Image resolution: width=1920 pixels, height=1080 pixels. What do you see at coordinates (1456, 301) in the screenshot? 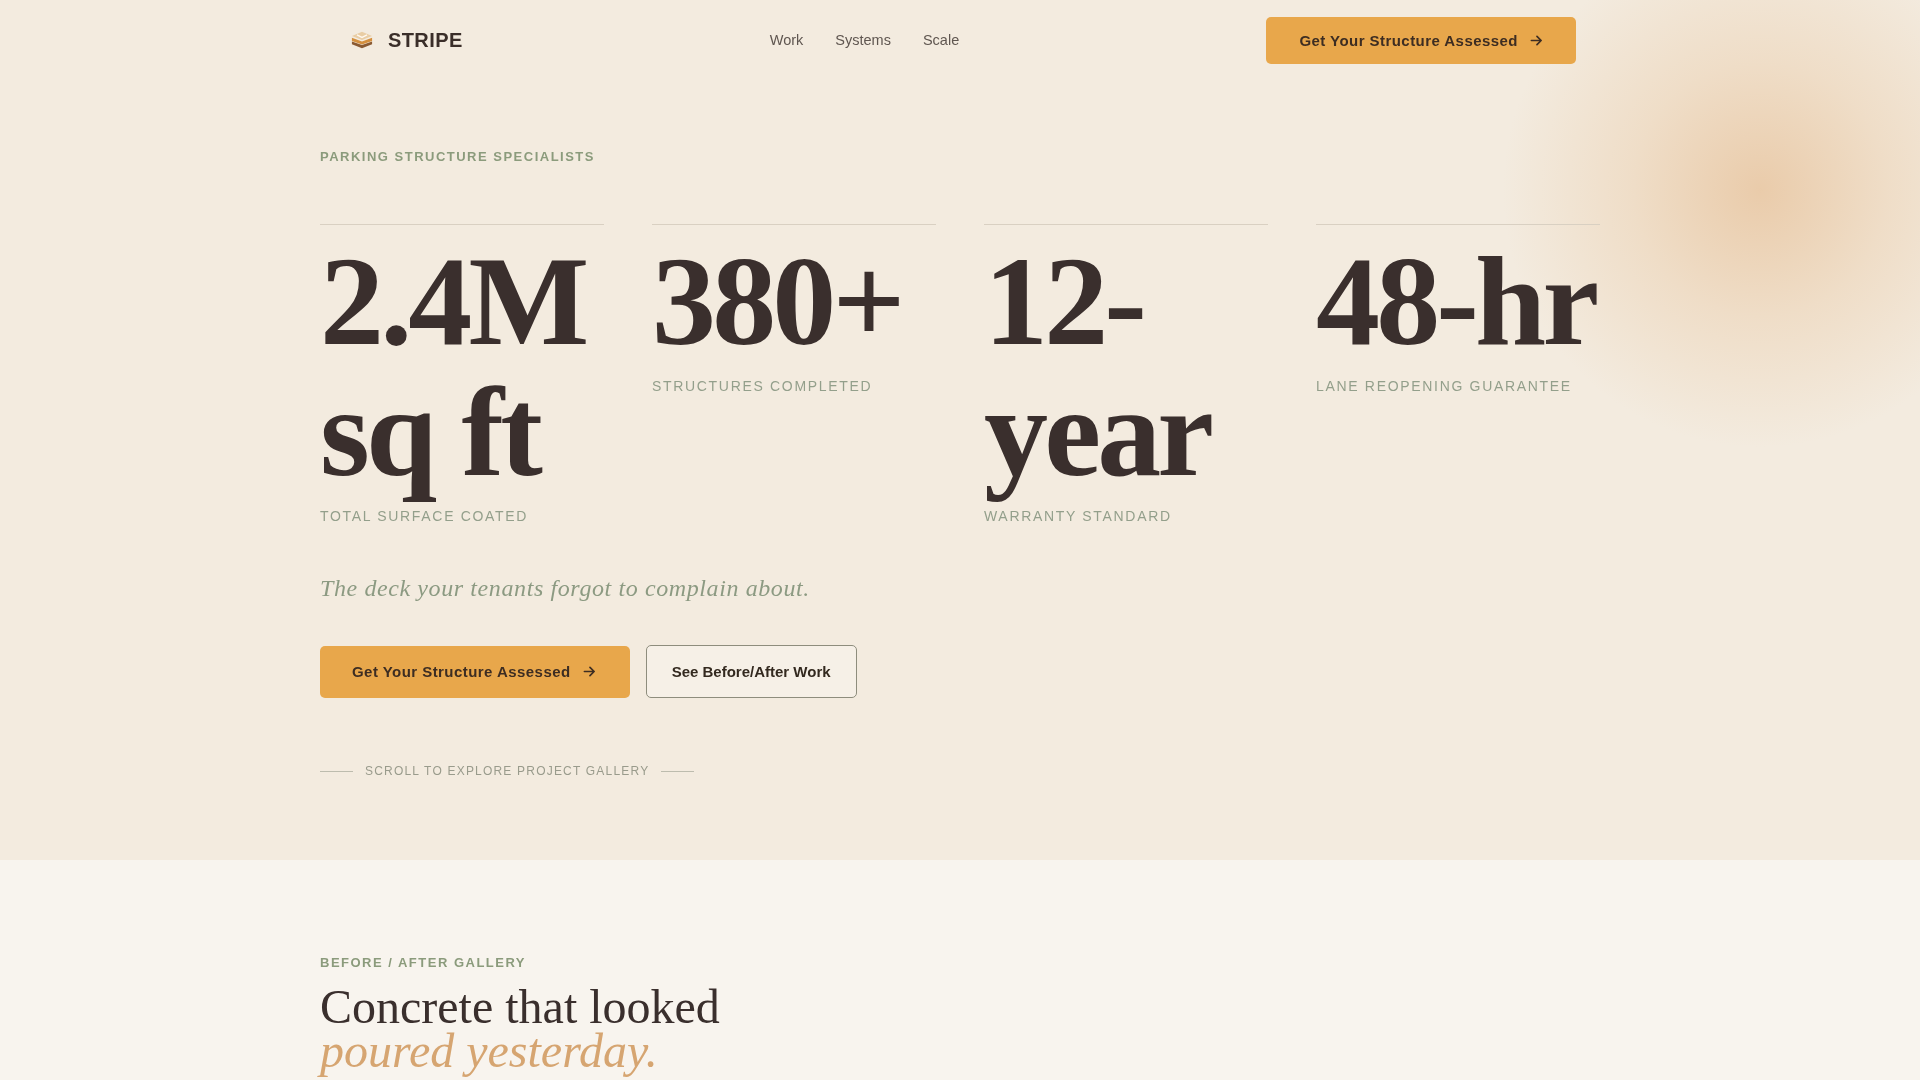
I see `stat-value: 48-hr` at bounding box center [1456, 301].